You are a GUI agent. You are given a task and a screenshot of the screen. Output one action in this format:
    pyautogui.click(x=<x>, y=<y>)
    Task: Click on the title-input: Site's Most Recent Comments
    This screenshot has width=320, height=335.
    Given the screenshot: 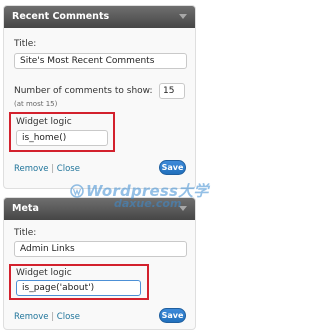 What is the action you would take?
    pyautogui.click(x=100, y=61)
    